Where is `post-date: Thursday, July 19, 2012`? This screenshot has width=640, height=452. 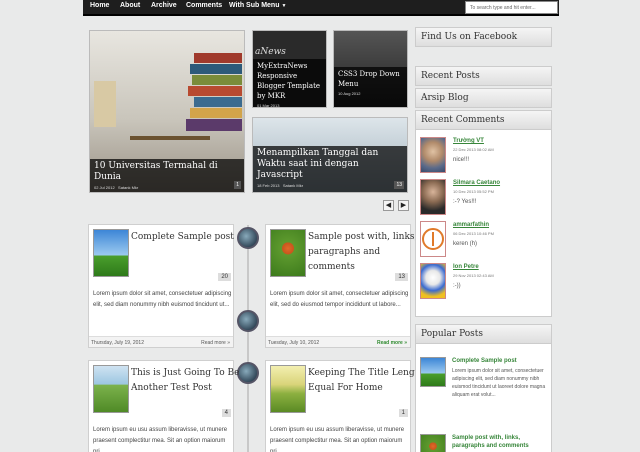
post-date: Thursday, July 19, 2012 is located at coordinates (117, 343).